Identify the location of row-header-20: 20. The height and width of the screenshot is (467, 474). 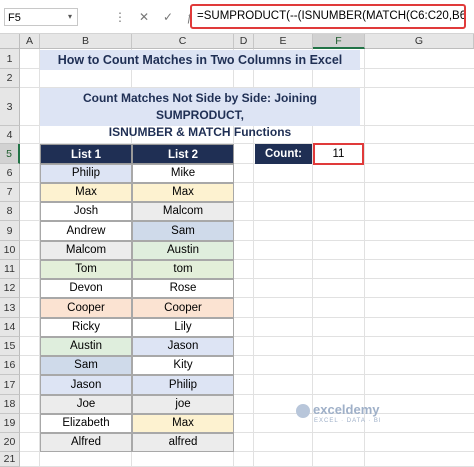
(10, 442).